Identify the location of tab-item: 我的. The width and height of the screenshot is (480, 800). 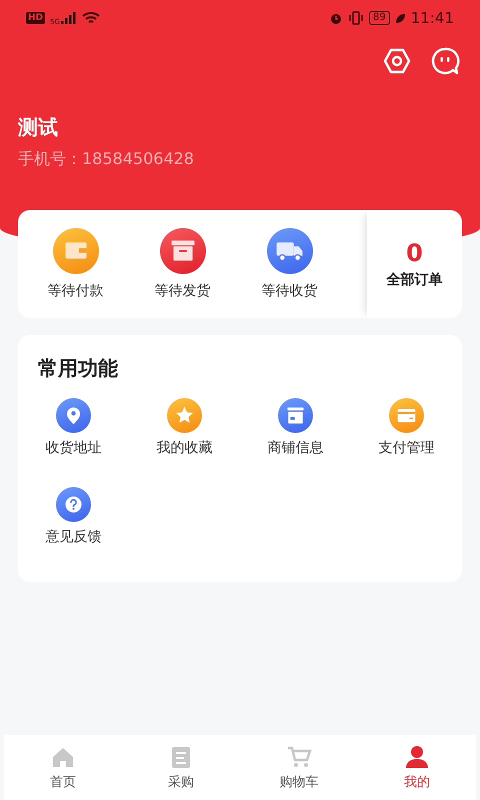
(417, 767).